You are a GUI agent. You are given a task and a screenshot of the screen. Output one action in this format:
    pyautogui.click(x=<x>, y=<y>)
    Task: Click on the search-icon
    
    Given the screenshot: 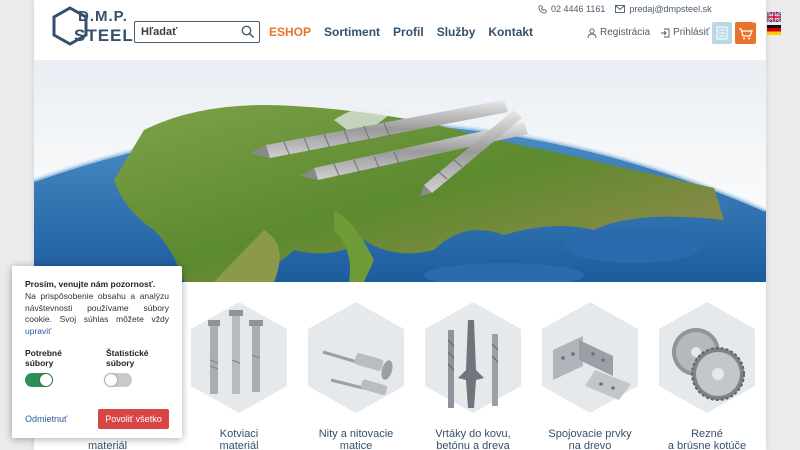 What is the action you would take?
    pyautogui.click(x=248, y=32)
    